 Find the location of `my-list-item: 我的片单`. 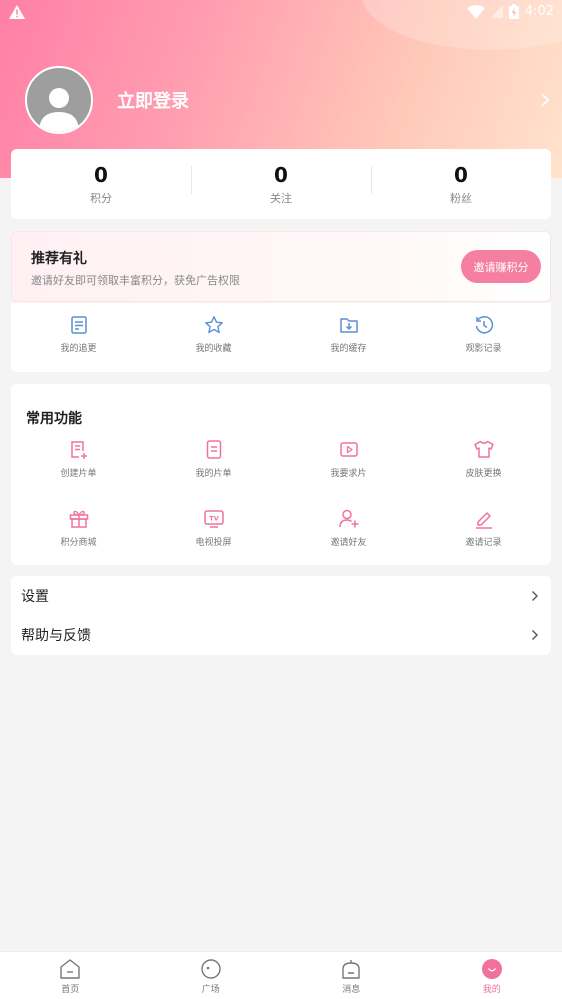

my-list-item: 我的片单 is located at coordinates (213, 459).